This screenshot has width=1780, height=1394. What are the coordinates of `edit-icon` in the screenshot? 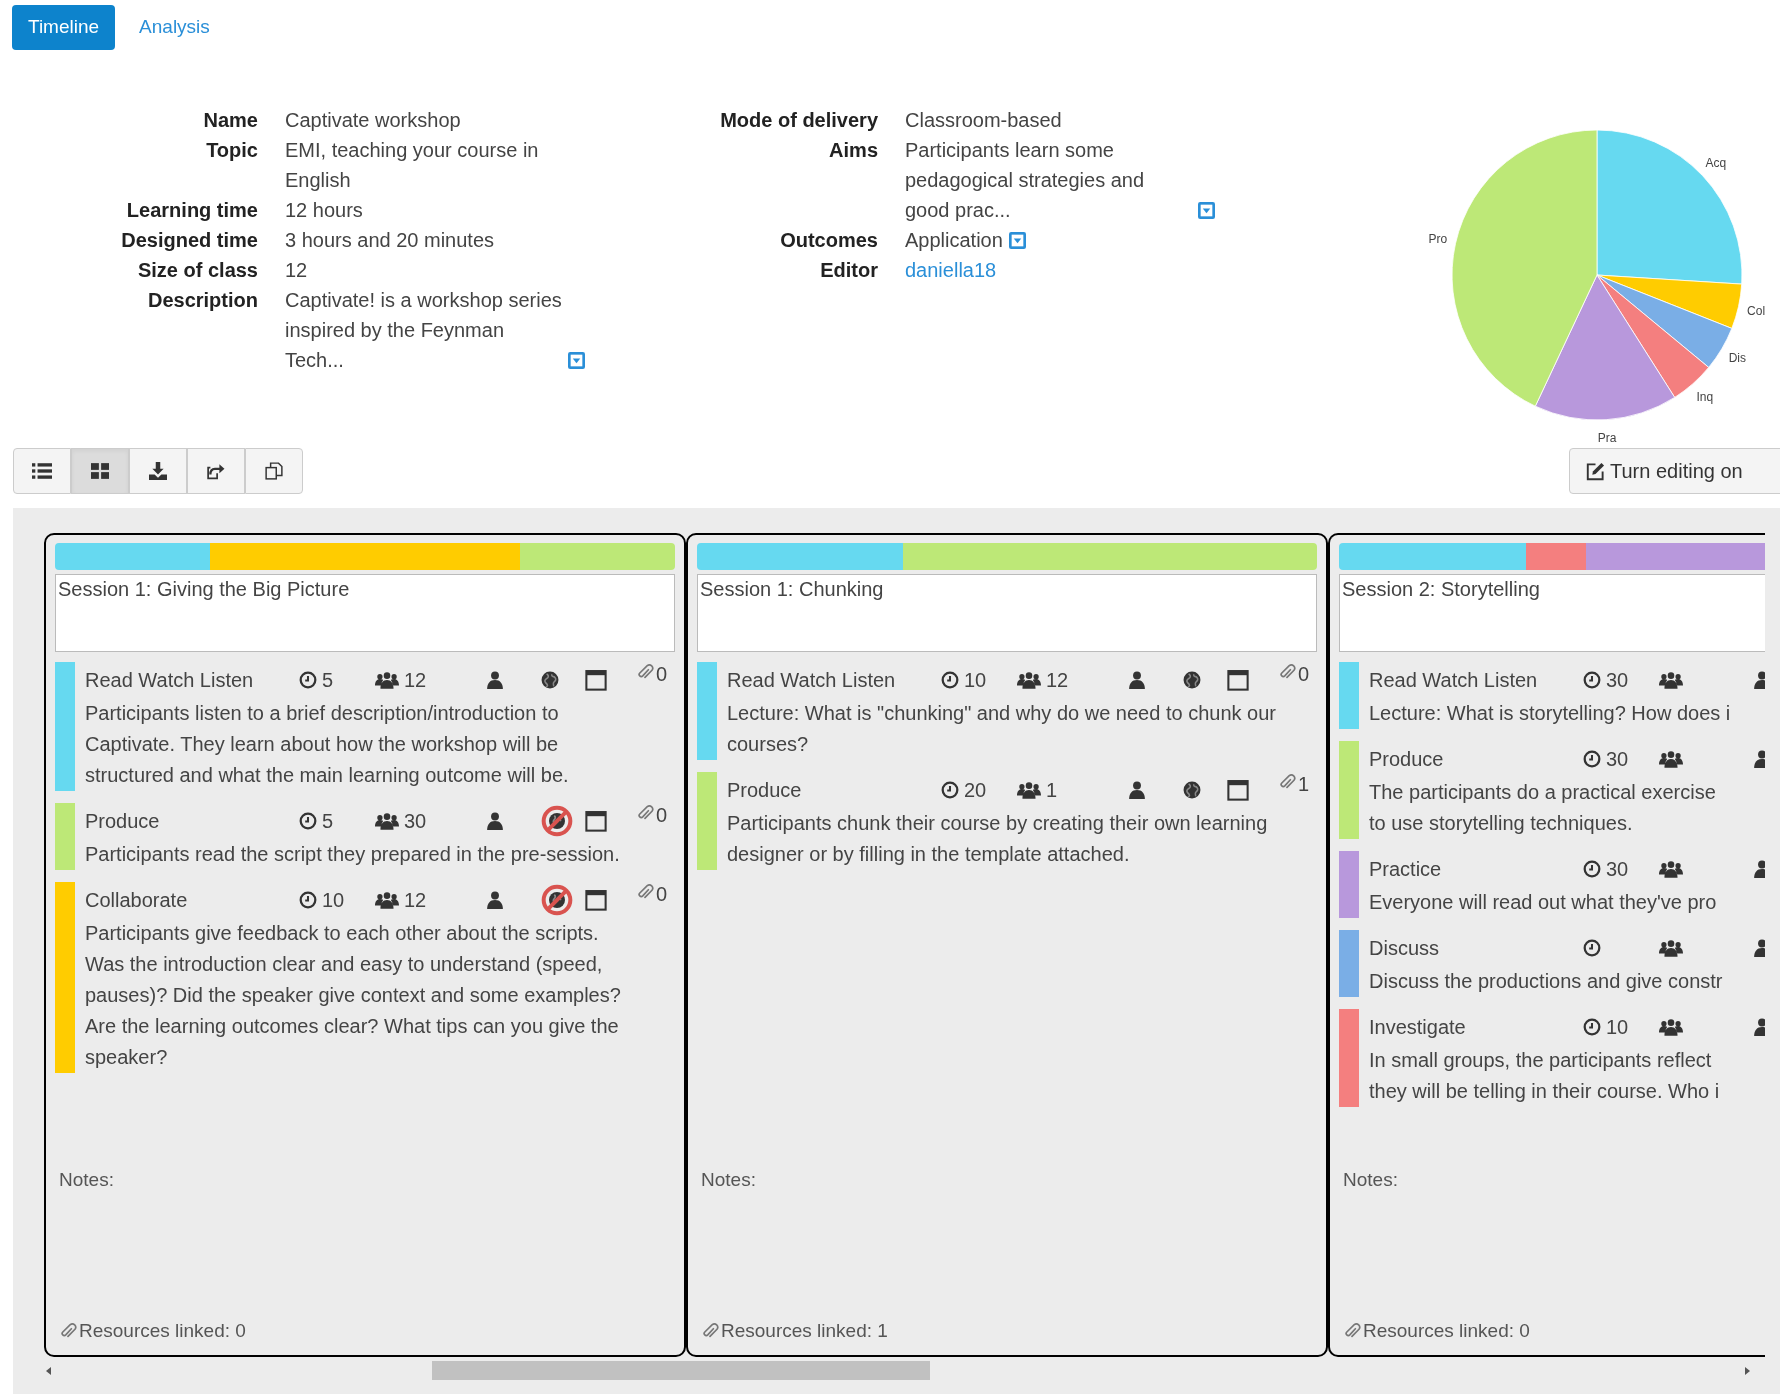 It's located at (1595, 471).